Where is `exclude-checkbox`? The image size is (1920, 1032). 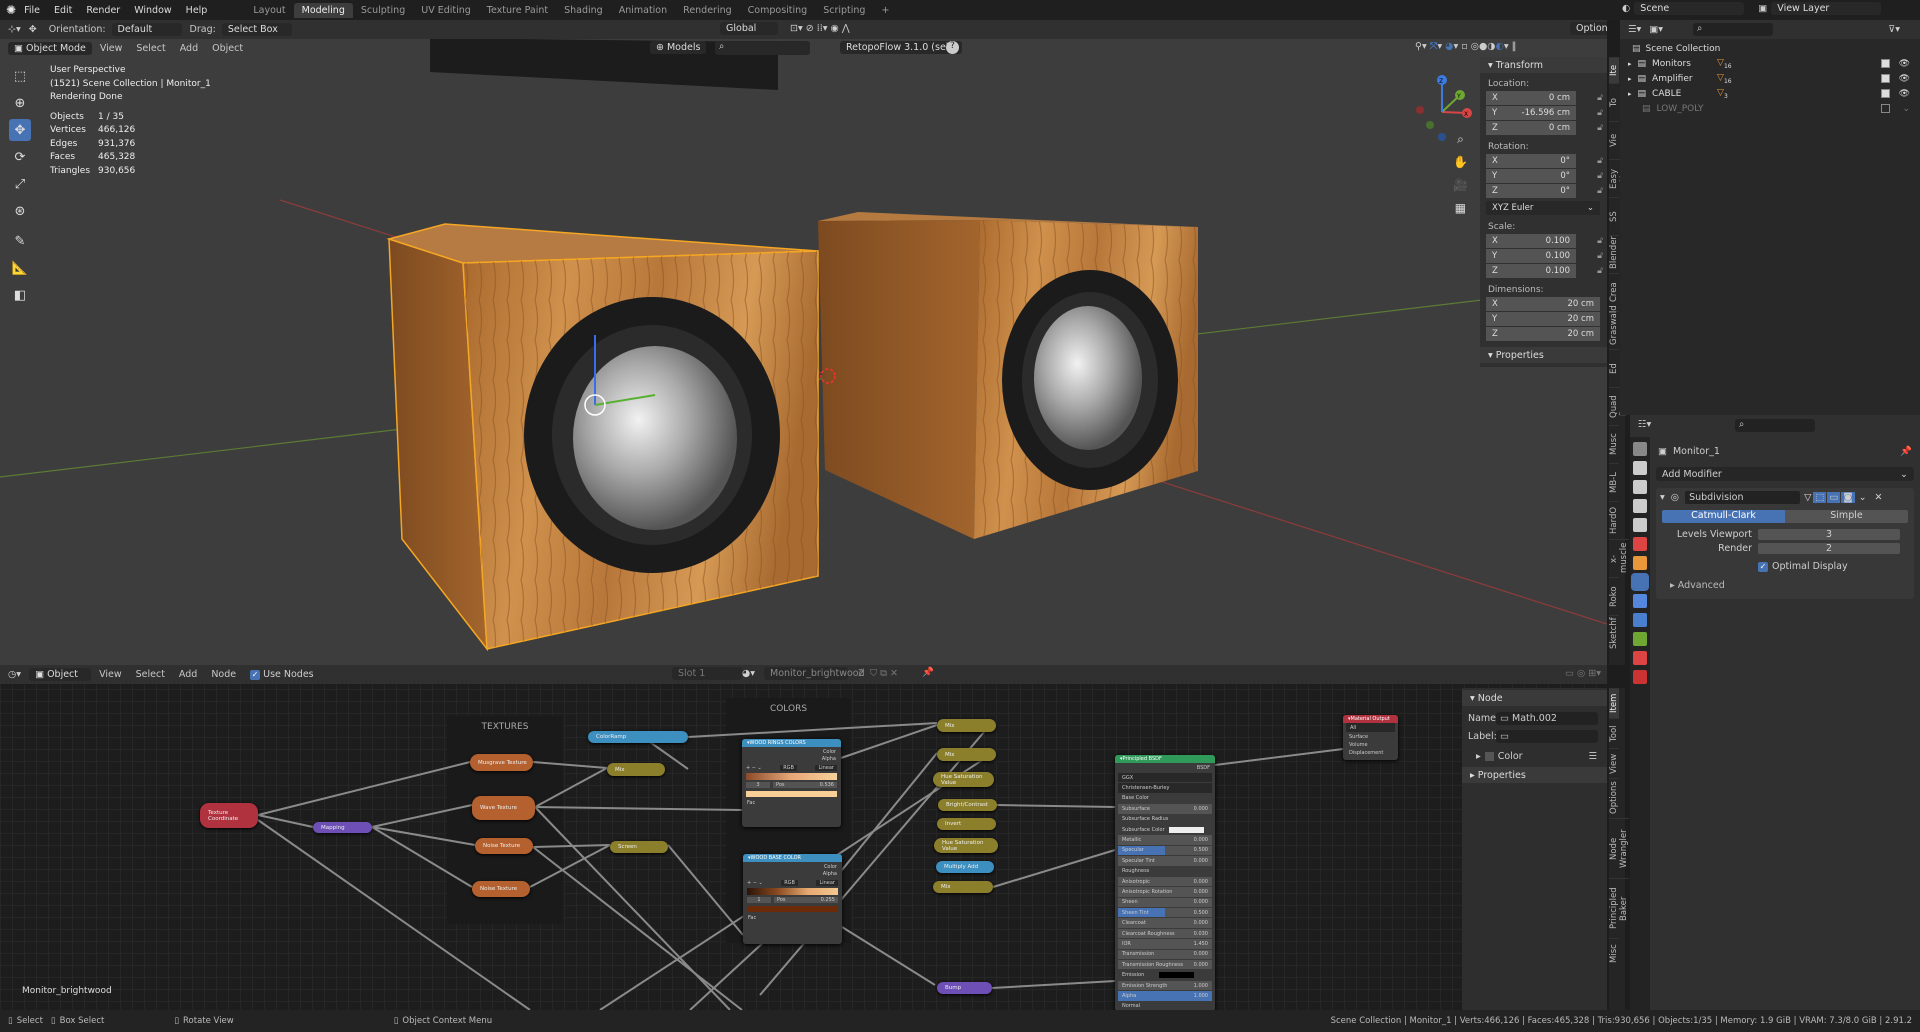
exclude-checkbox is located at coordinates (1885, 78).